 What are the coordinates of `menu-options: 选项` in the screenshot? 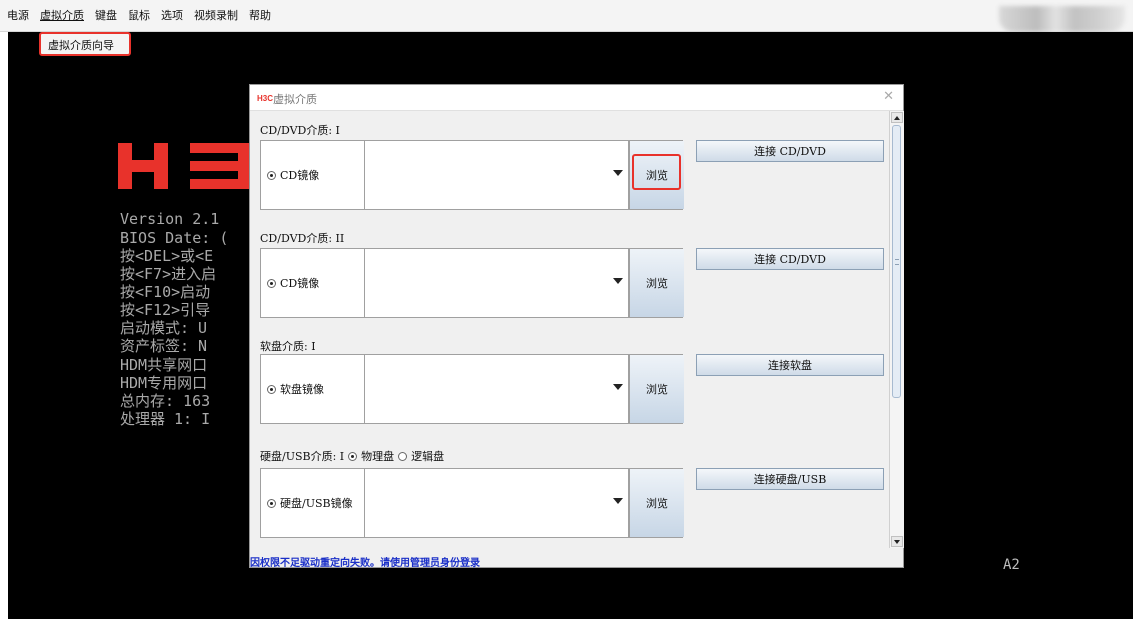 It's located at (170, 16).